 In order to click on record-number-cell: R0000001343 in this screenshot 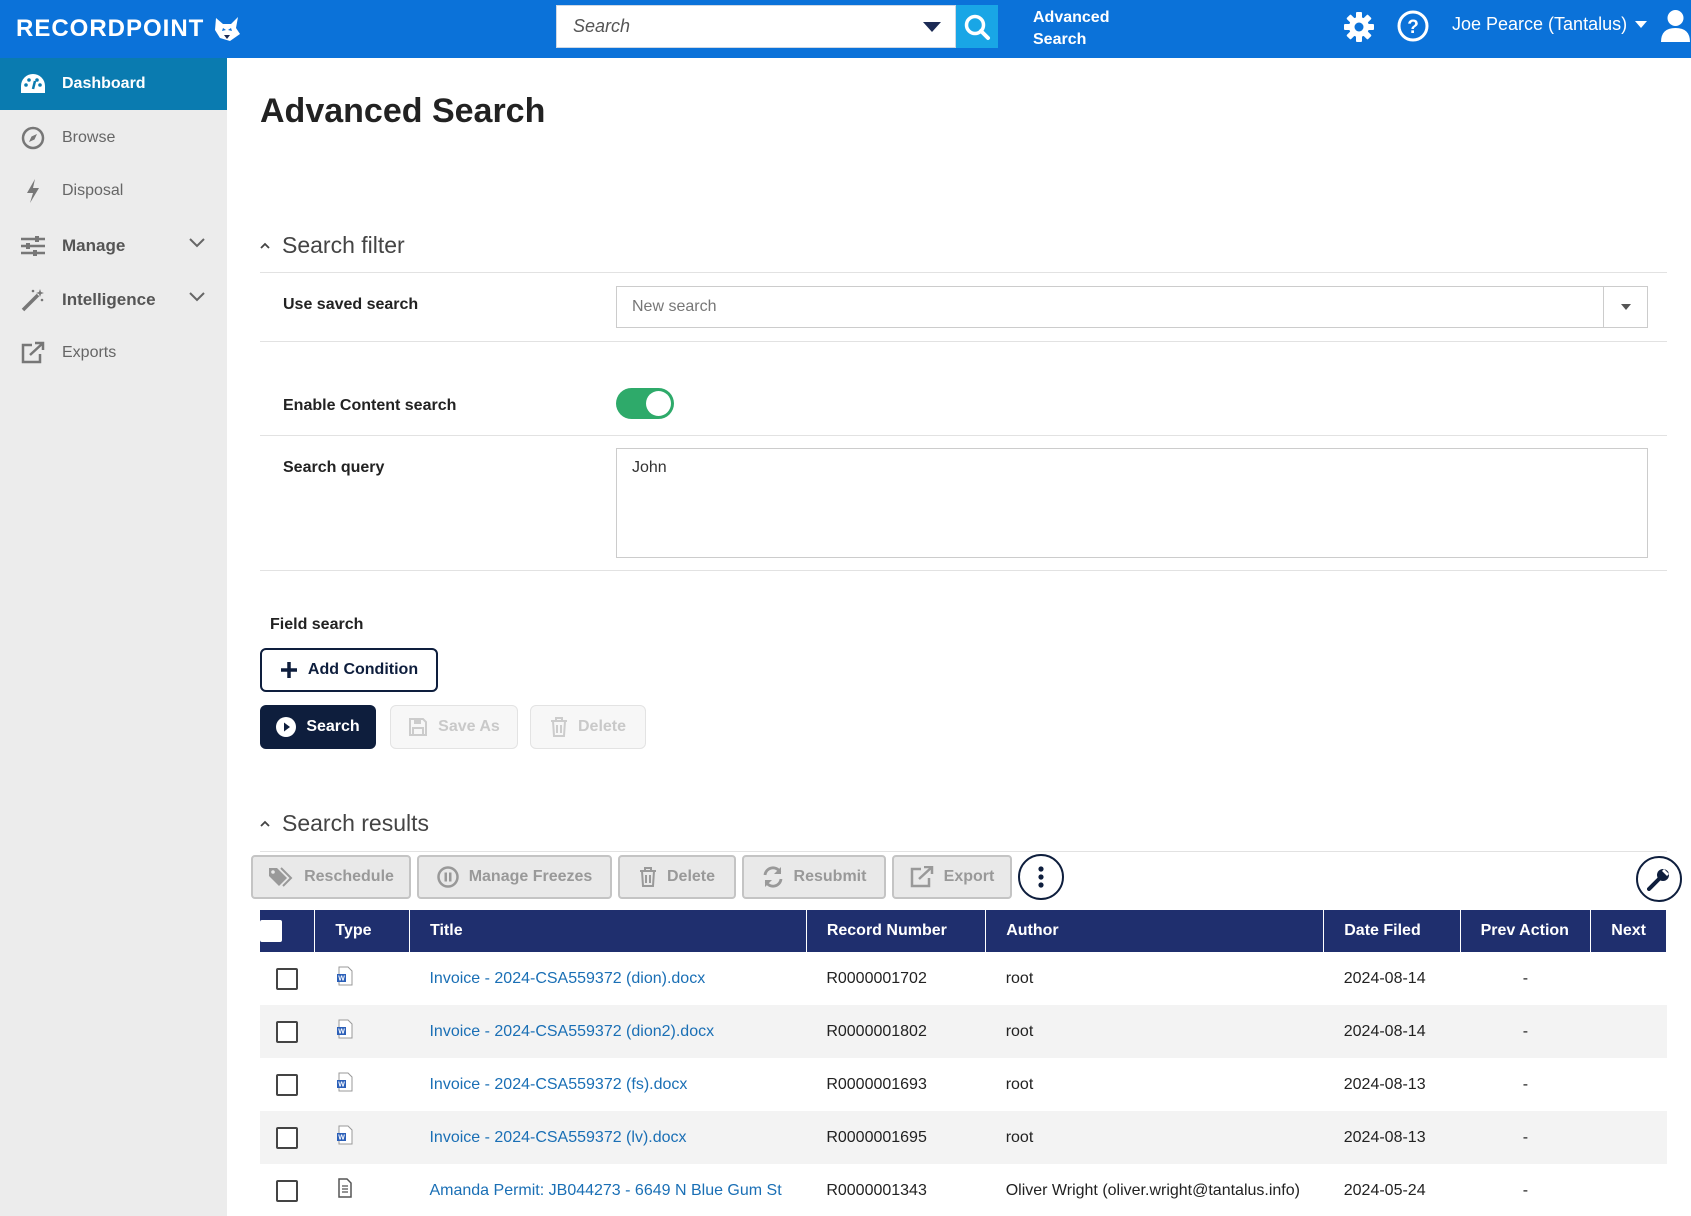, I will do `click(876, 1190)`.